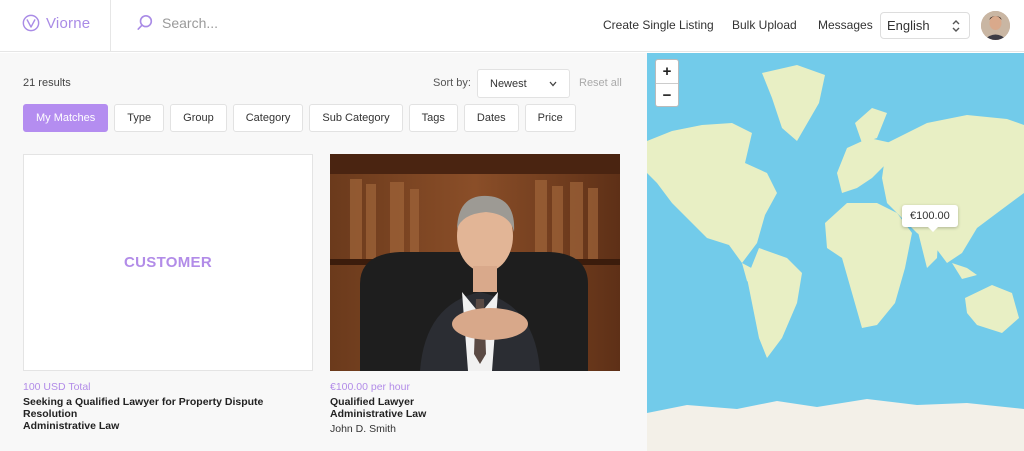 Image resolution: width=1024 pixels, height=451 pixels. Describe the element at coordinates (363, 429) in the screenshot. I see `listing-author: John D. Smith` at that location.